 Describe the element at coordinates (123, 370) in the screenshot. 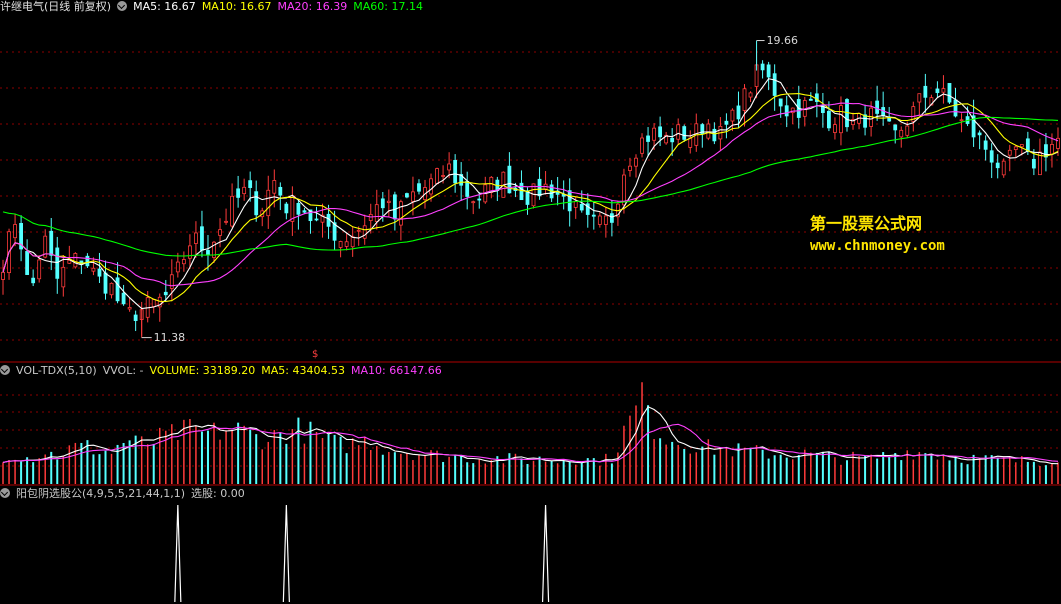

I see `vvol-readout: VVOL: -` at that location.